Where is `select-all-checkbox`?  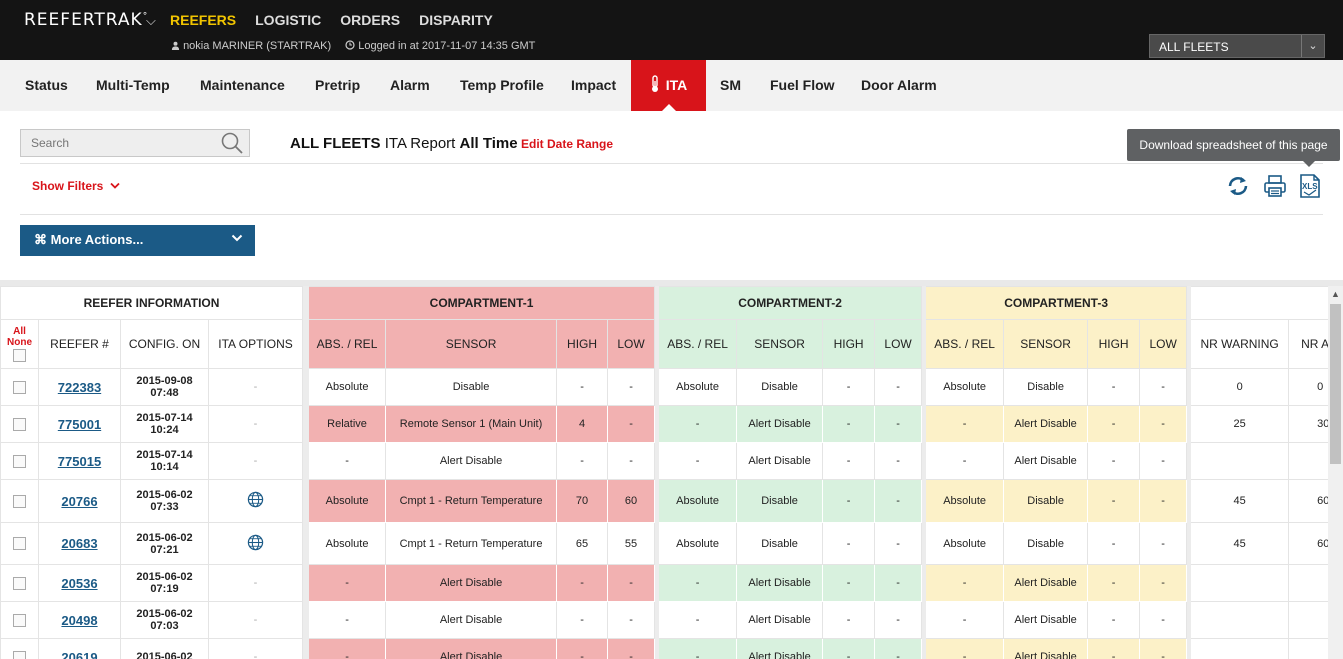 select-all-checkbox is located at coordinates (19, 356).